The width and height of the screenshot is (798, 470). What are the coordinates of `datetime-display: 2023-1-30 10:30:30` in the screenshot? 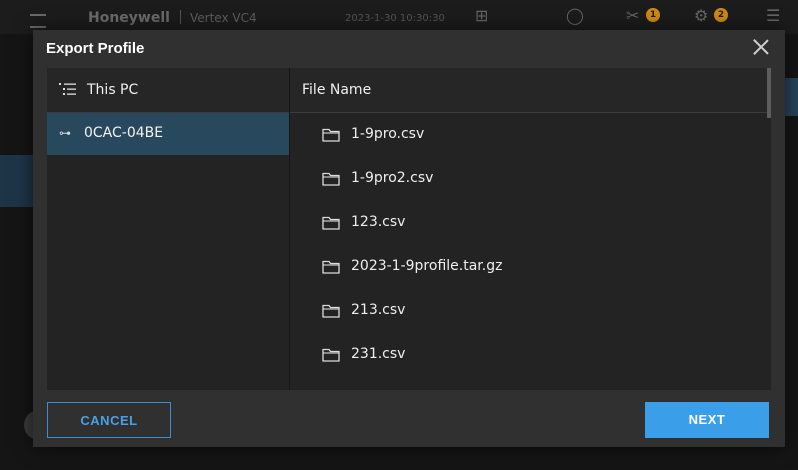 It's located at (395, 18).